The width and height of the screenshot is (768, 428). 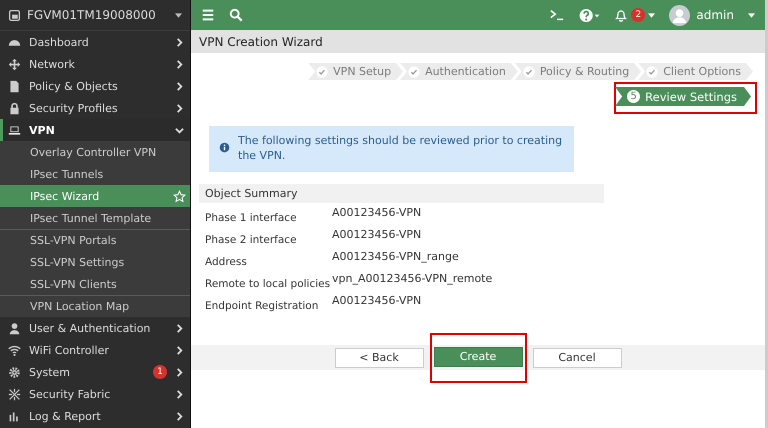 I want to click on submenu-item: SSL-VPN Clients, so click(x=95, y=284).